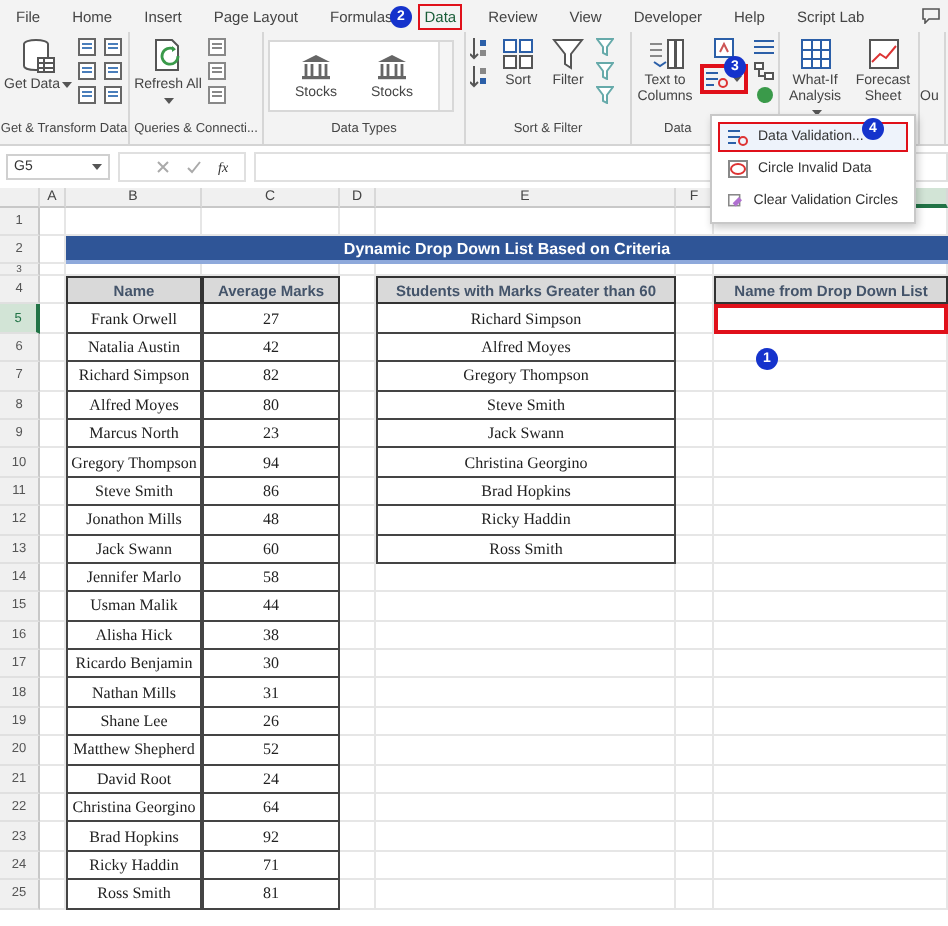 The width and height of the screenshot is (948, 926). Describe the element at coordinates (271, 693) in the screenshot. I see `table-cell: 31` at that location.